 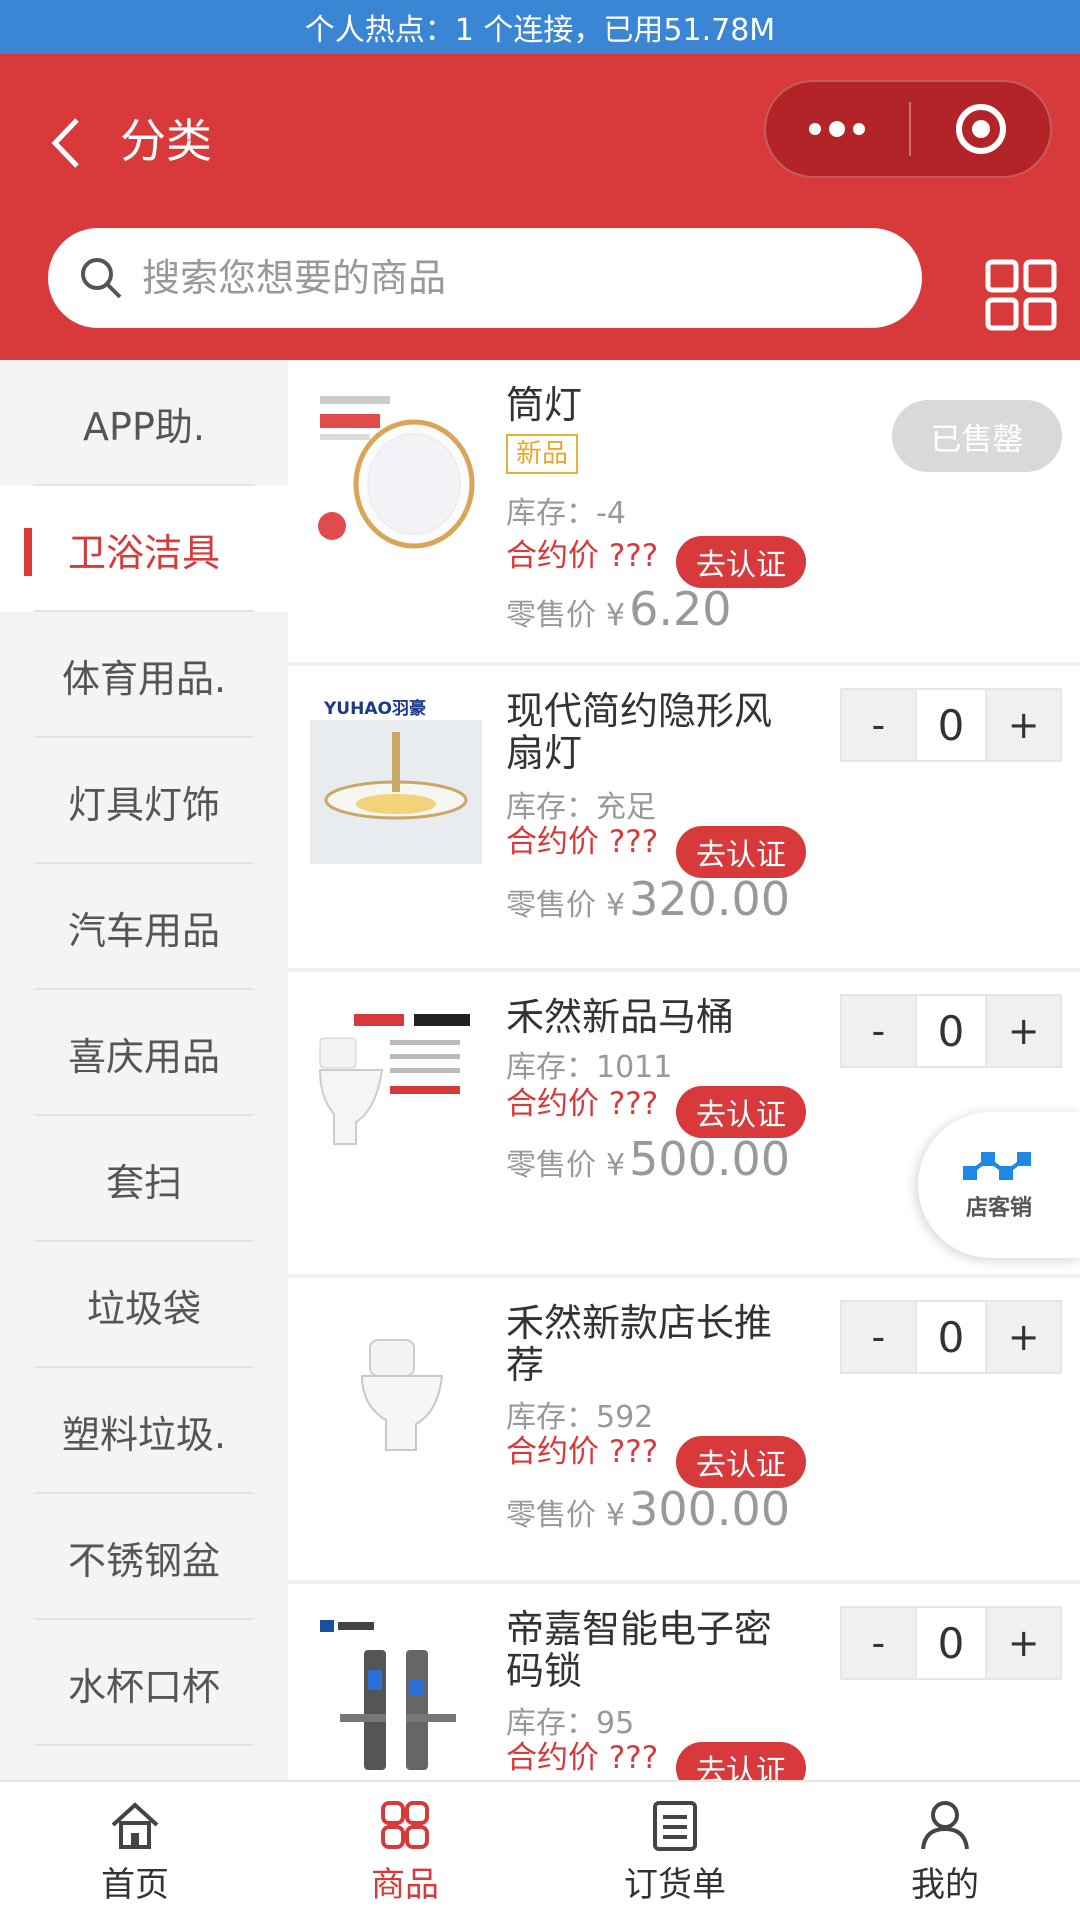 I want to click on user-icon, so click(x=945, y=1824).